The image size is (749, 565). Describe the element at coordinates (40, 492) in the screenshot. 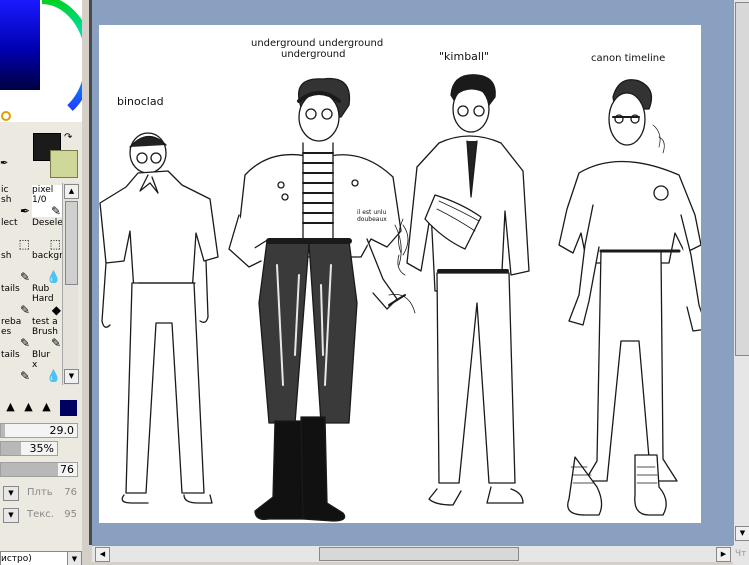

I see `blend-label: Плть` at that location.